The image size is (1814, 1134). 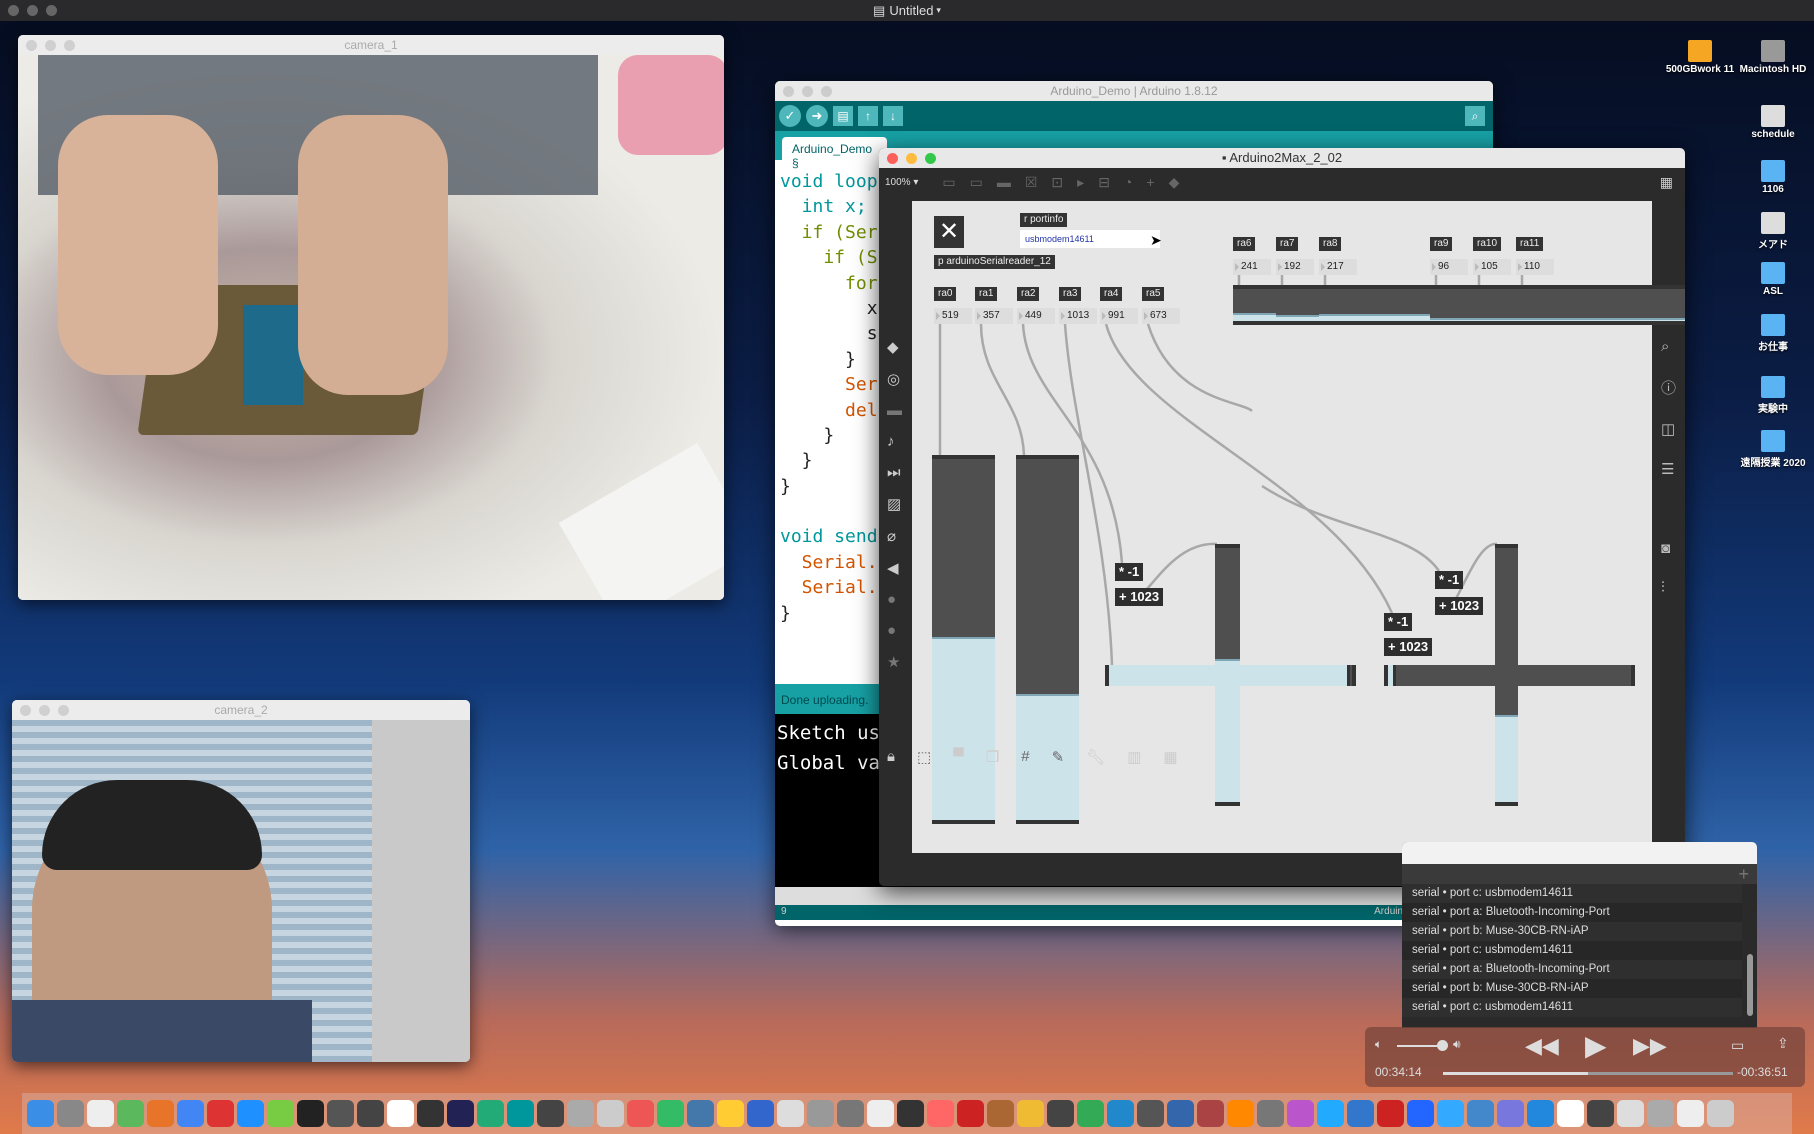 What do you see at coordinates (241, 881) in the screenshot?
I see `camera-2-window: camera_2` at bounding box center [241, 881].